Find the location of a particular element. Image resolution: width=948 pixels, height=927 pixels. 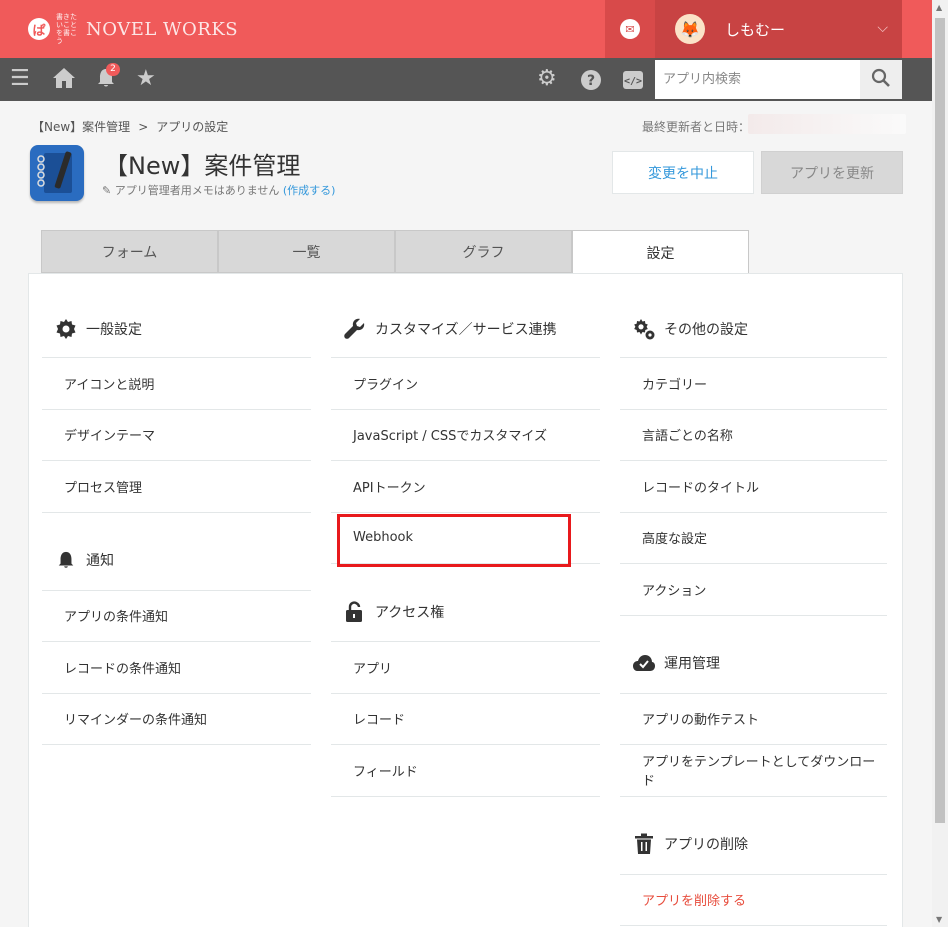

settings-link-plugins: プラグイン is located at coordinates (465, 384).